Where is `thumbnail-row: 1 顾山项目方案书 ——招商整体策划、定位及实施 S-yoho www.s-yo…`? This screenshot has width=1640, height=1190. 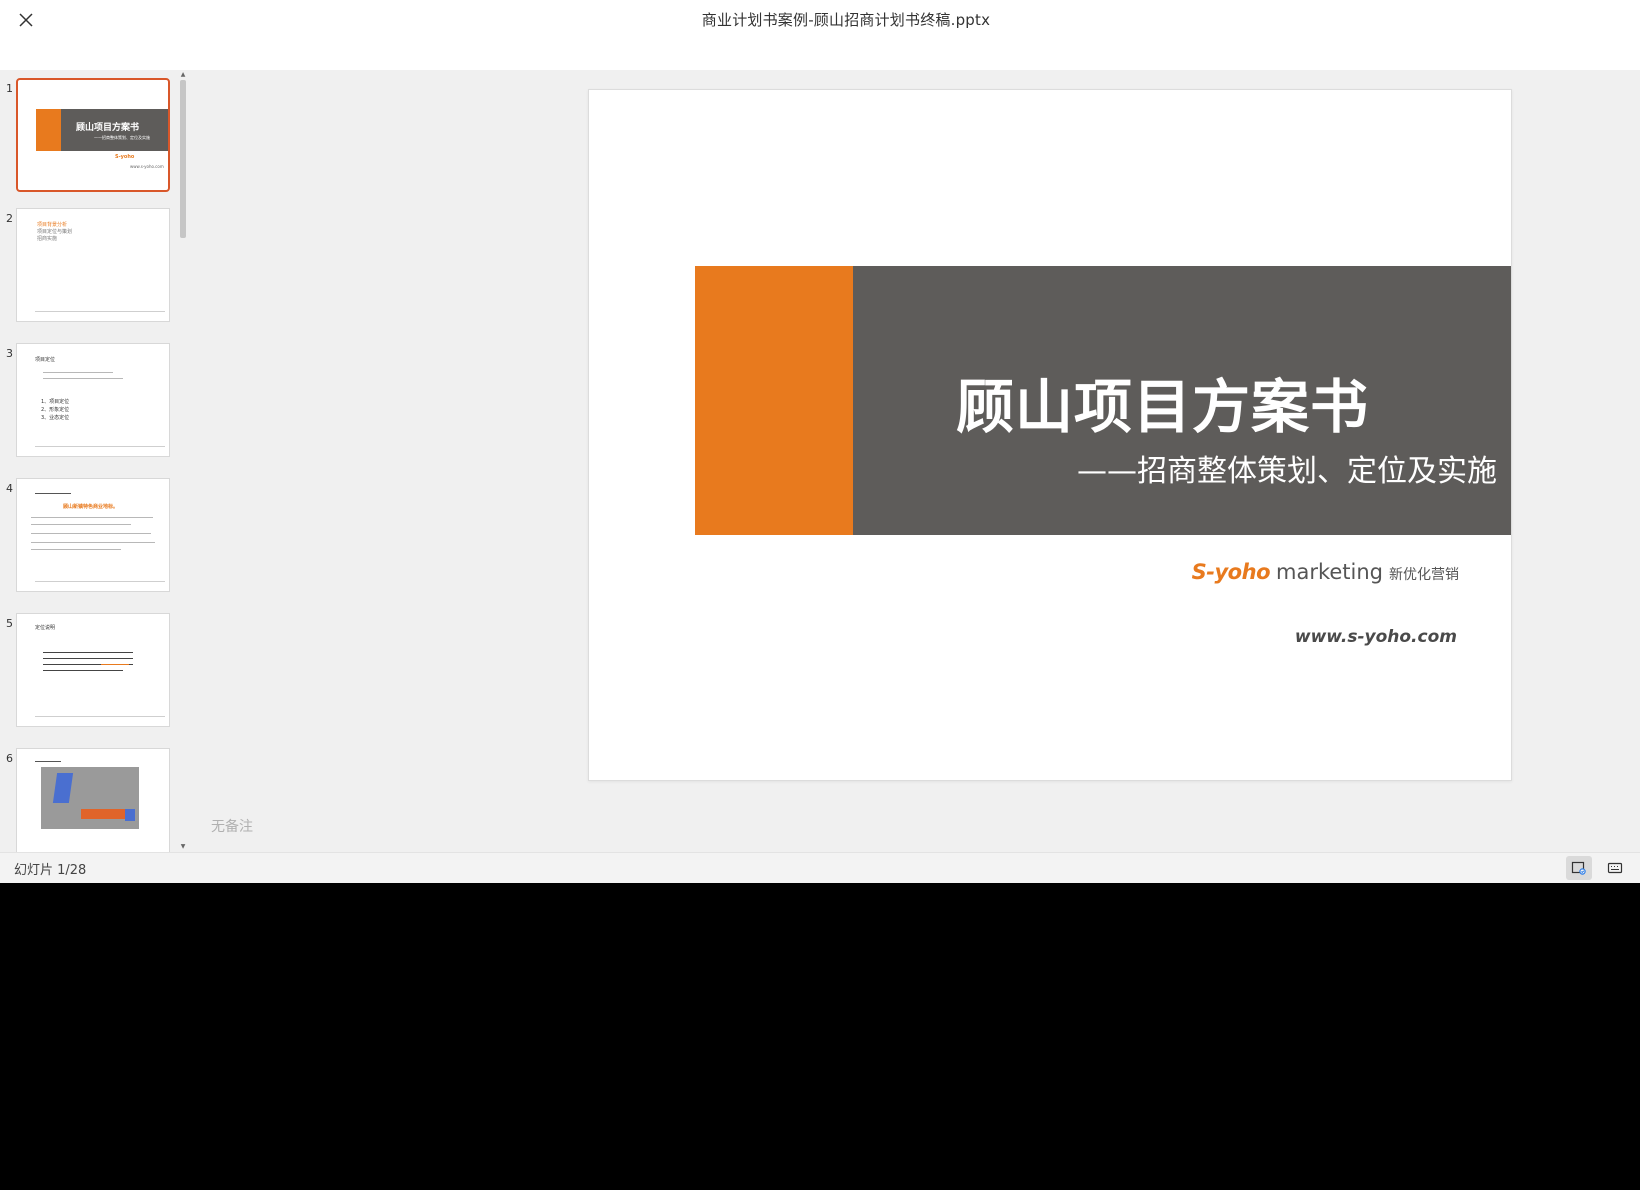 thumbnail-row: 1 顾山项目方案书 ——招商整体策划、定位及实施 S-yoho www.s-yo… is located at coordinates (87, 131).